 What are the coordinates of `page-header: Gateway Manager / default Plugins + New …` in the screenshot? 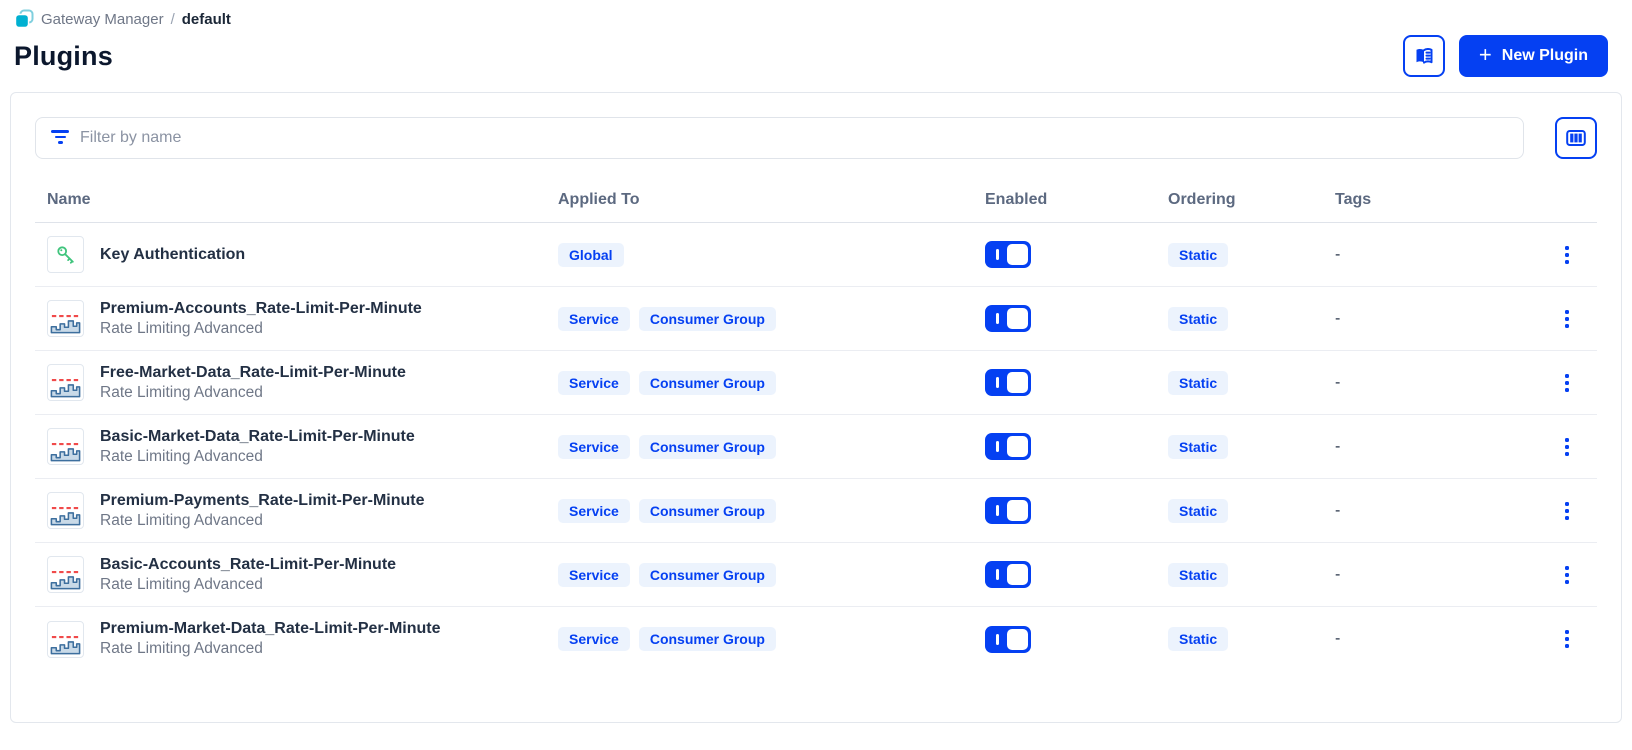 It's located at (816, 38).